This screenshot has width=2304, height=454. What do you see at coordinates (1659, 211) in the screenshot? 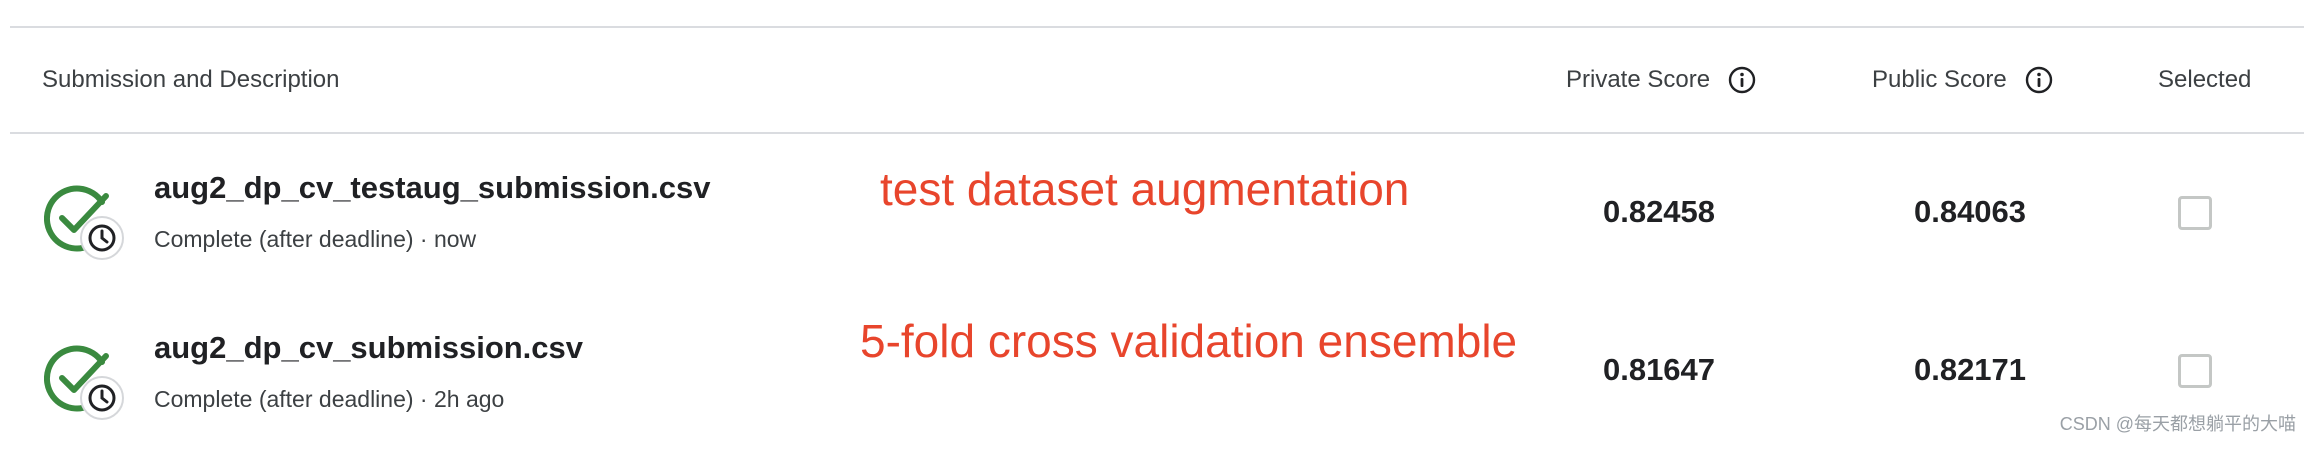
I see `private-score-value: 0.82458` at bounding box center [1659, 211].